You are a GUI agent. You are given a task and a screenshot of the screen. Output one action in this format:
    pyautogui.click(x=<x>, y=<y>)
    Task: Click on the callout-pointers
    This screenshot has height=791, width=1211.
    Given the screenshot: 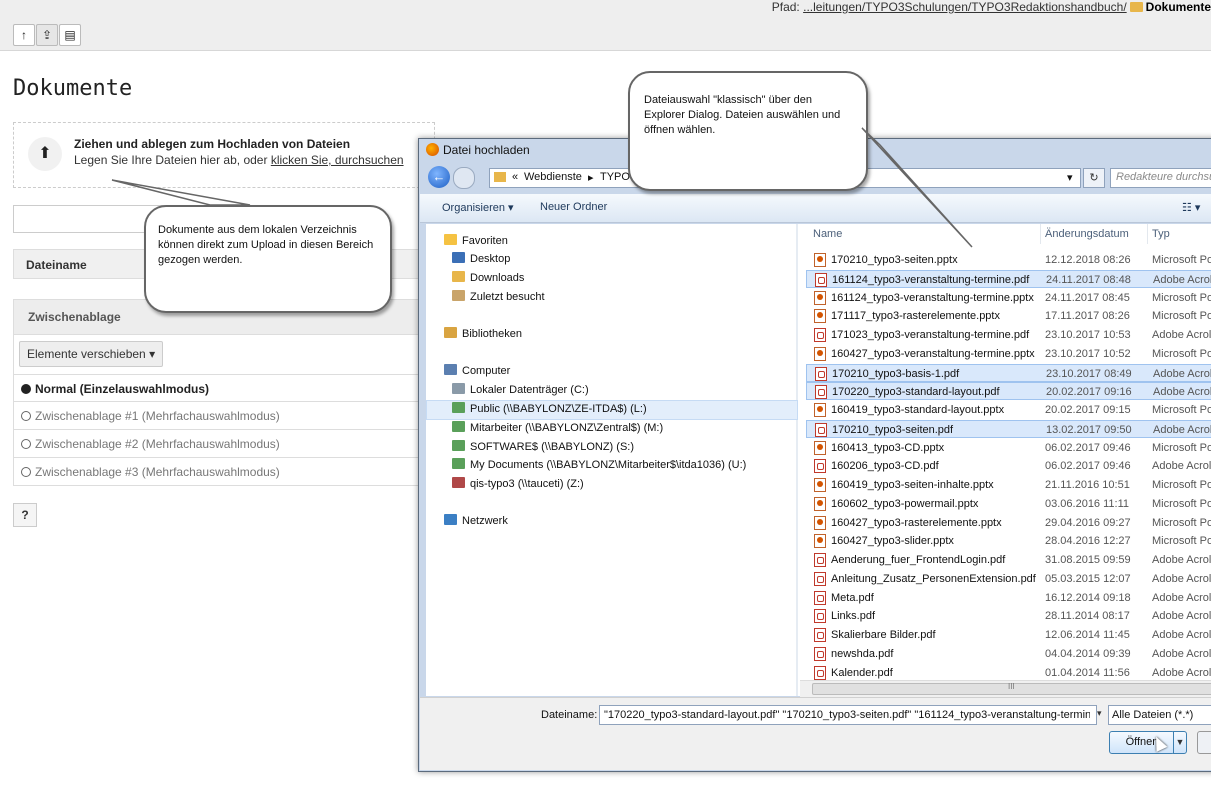 What is the action you would take?
    pyautogui.click(x=542, y=187)
    